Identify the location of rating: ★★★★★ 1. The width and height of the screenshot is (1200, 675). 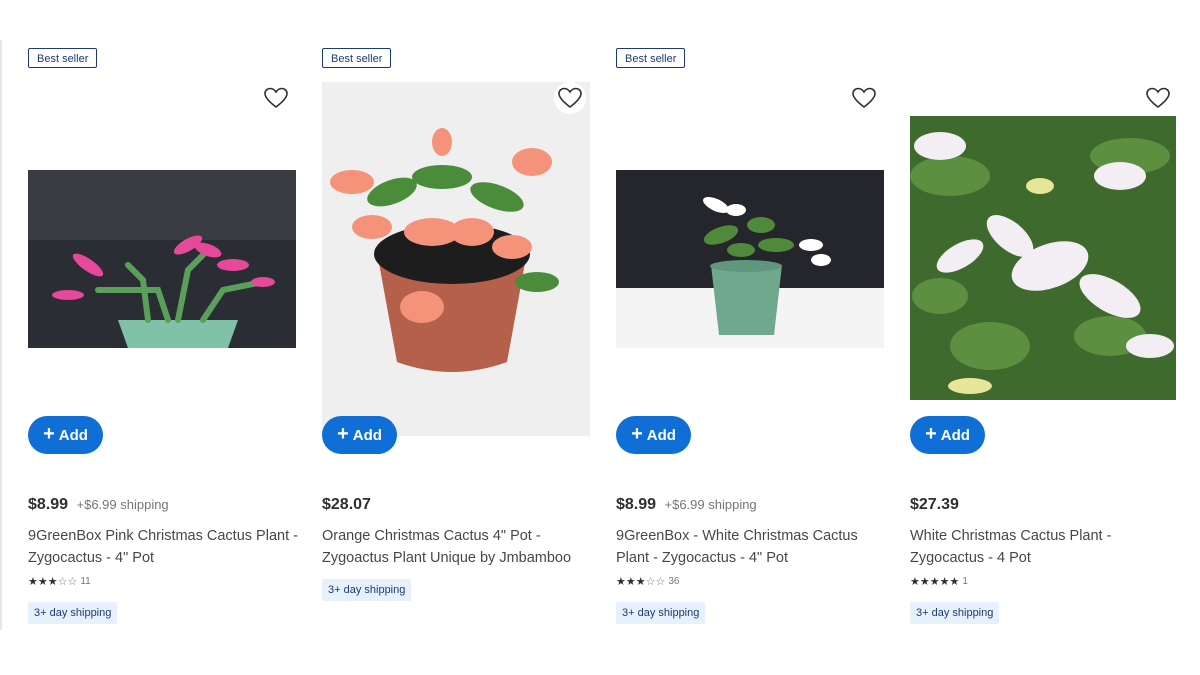
(939, 581).